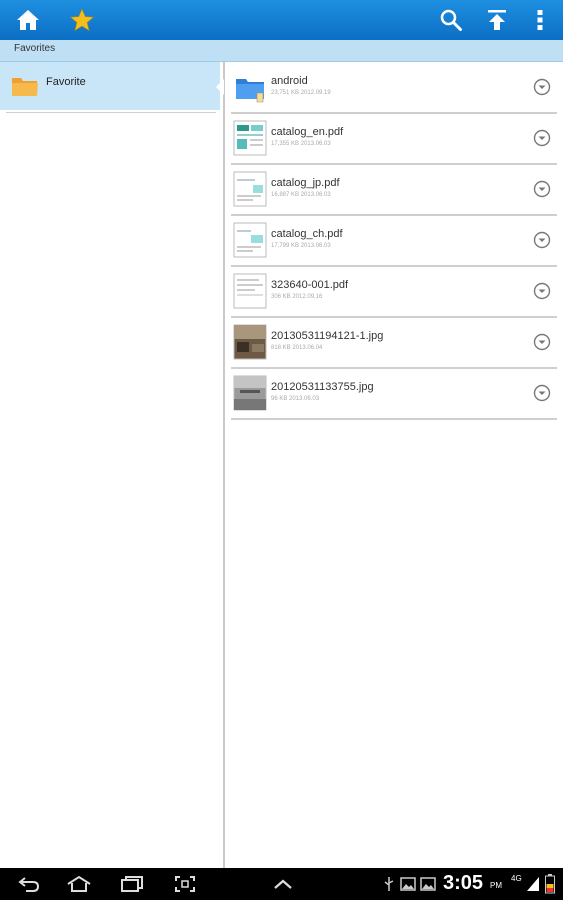 The width and height of the screenshot is (563, 900). I want to click on home-outline-icon, so click(79, 883).